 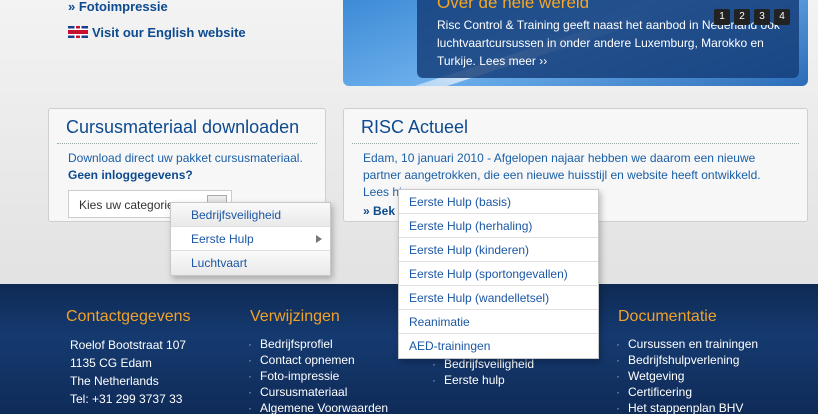 What do you see at coordinates (687, 376) in the screenshot?
I see `footer-link: Wetgeving` at bounding box center [687, 376].